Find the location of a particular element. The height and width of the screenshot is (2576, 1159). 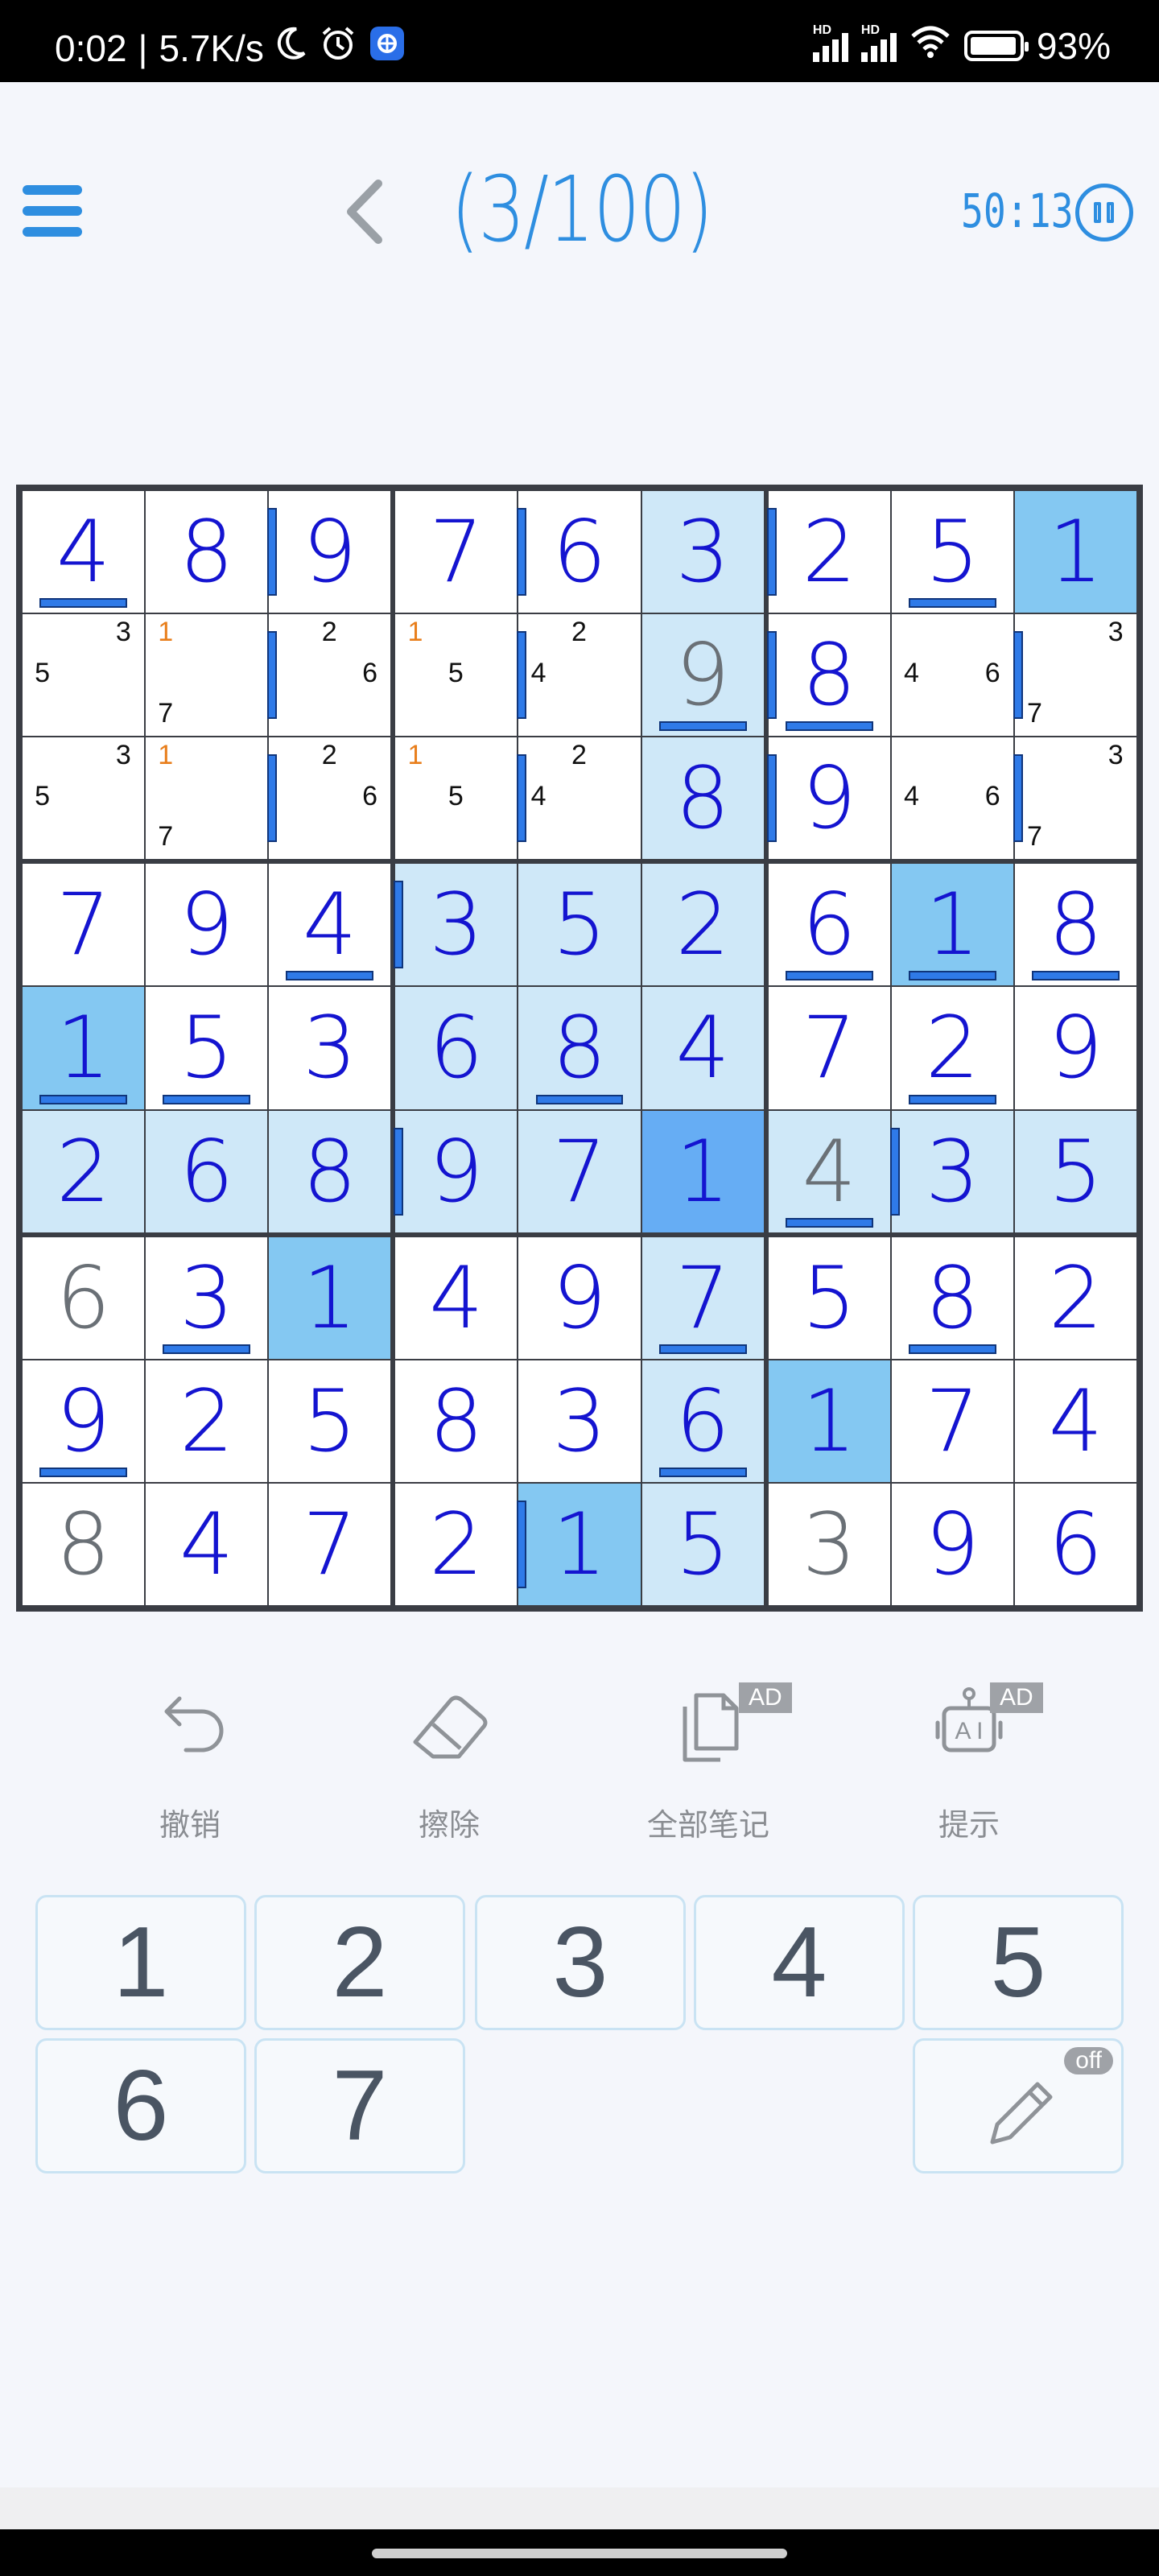

undo-button: 撤销 is located at coordinates (189, 1763).